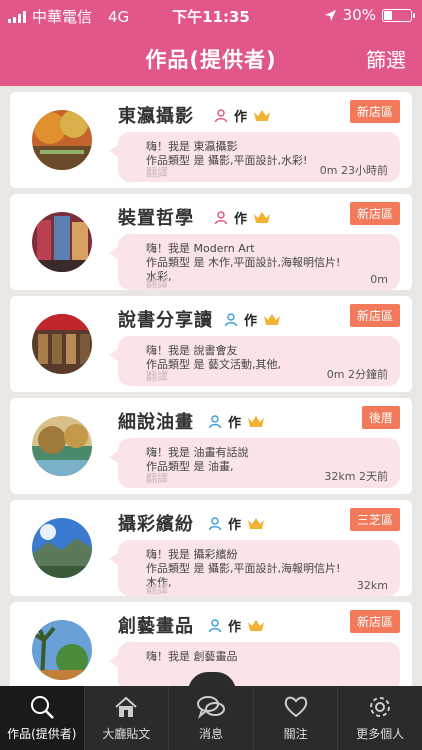  Describe the element at coordinates (380, 707) in the screenshot. I see `gear-icon` at that location.